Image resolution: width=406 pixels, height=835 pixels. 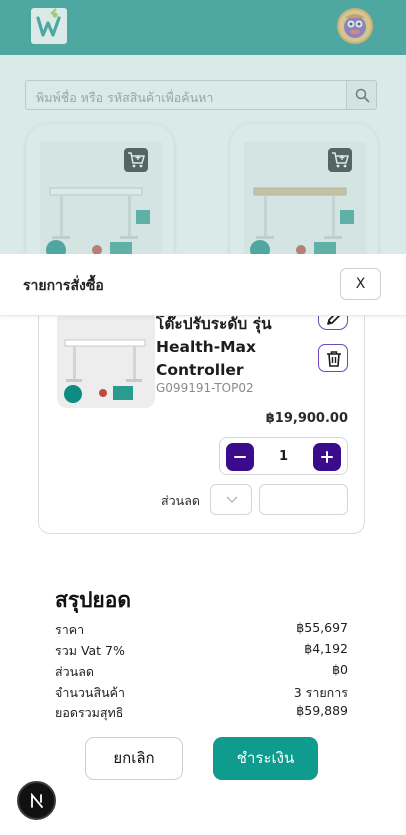 What do you see at coordinates (340, 669) in the screenshot?
I see `summary-value: ฿0` at bounding box center [340, 669].